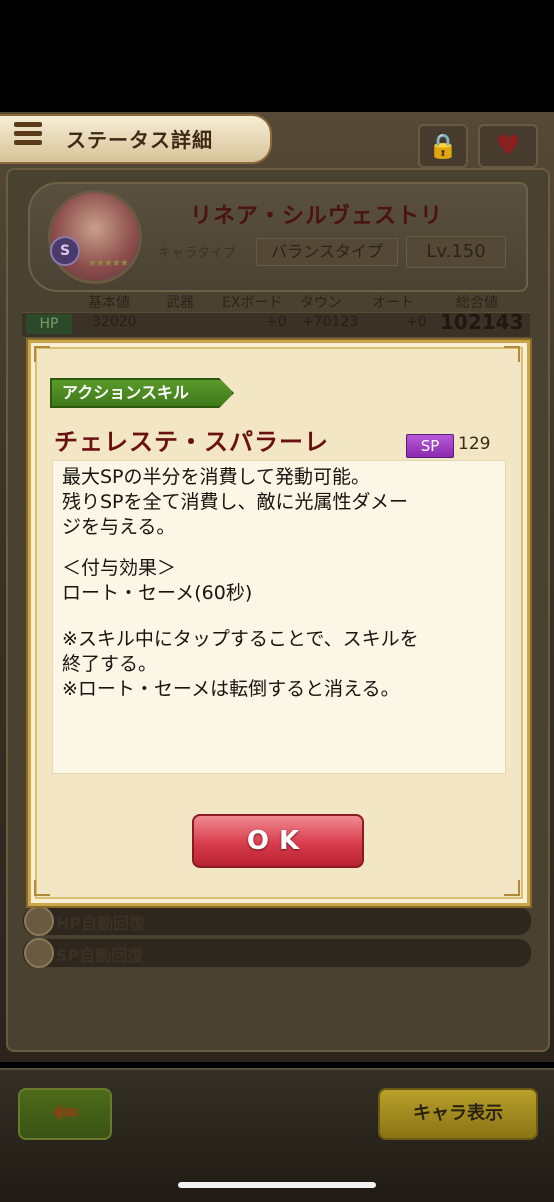 The width and height of the screenshot is (554, 1202). What do you see at coordinates (317, 216) in the screenshot?
I see `character-name: リネア・シルヴェストリ` at bounding box center [317, 216].